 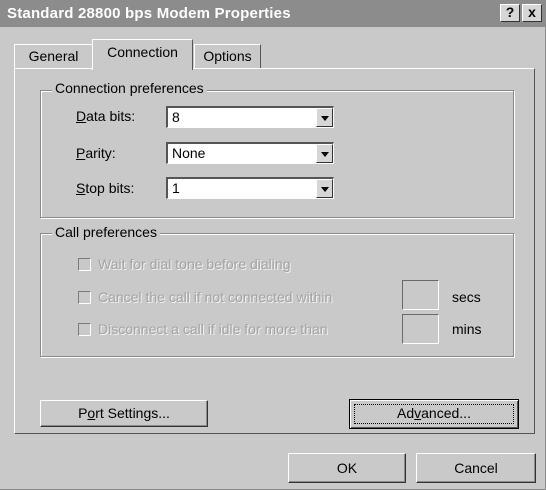 What do you see at coordinates (194, 264) in the screenshot?
I see `wait-dial-tone-label: Wait for dial tone before dialing` at bounding box center [194, 264].